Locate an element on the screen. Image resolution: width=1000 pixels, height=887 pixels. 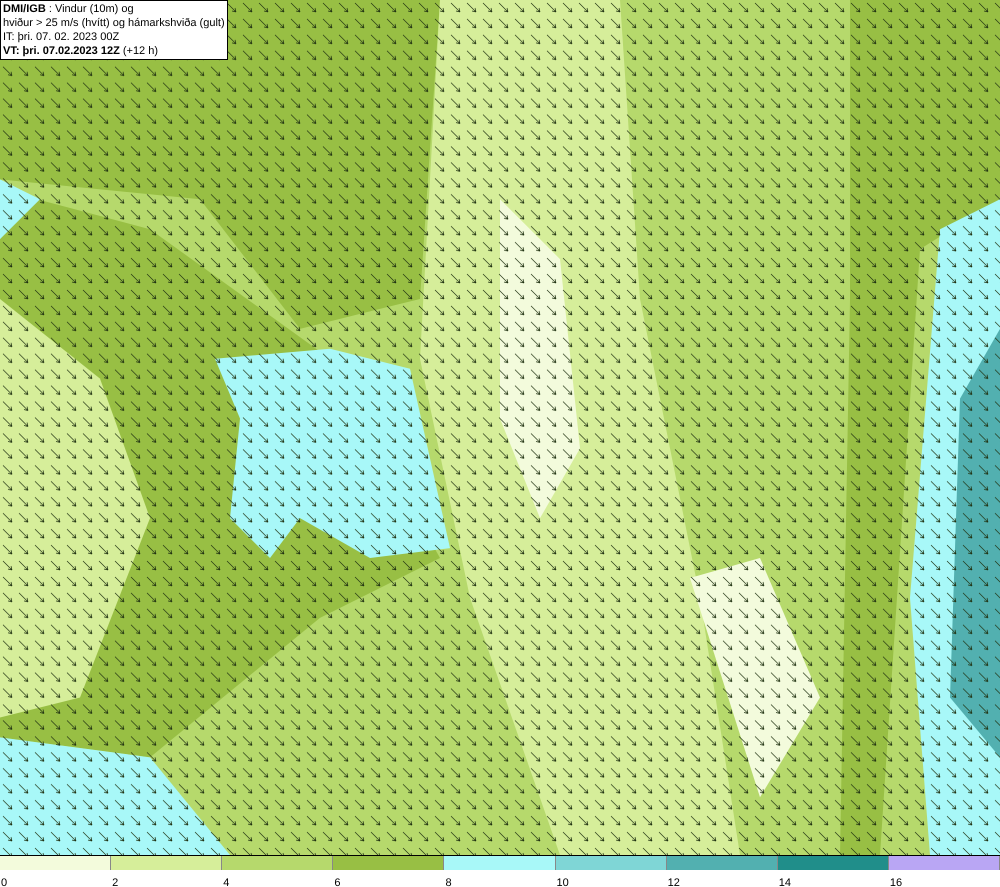
legend-label: 8 is located at coordinates (448, 882).